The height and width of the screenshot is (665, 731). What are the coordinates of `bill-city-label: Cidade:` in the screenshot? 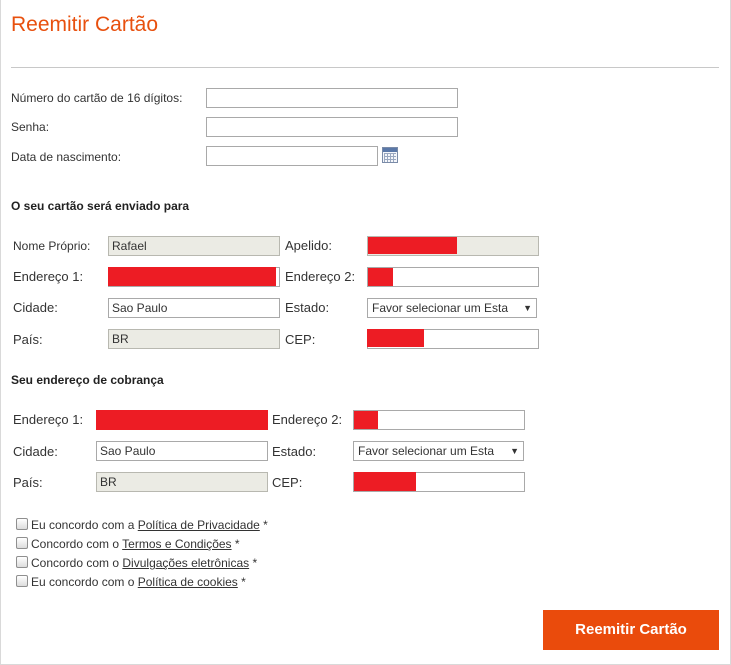 It's located at (35, 451).